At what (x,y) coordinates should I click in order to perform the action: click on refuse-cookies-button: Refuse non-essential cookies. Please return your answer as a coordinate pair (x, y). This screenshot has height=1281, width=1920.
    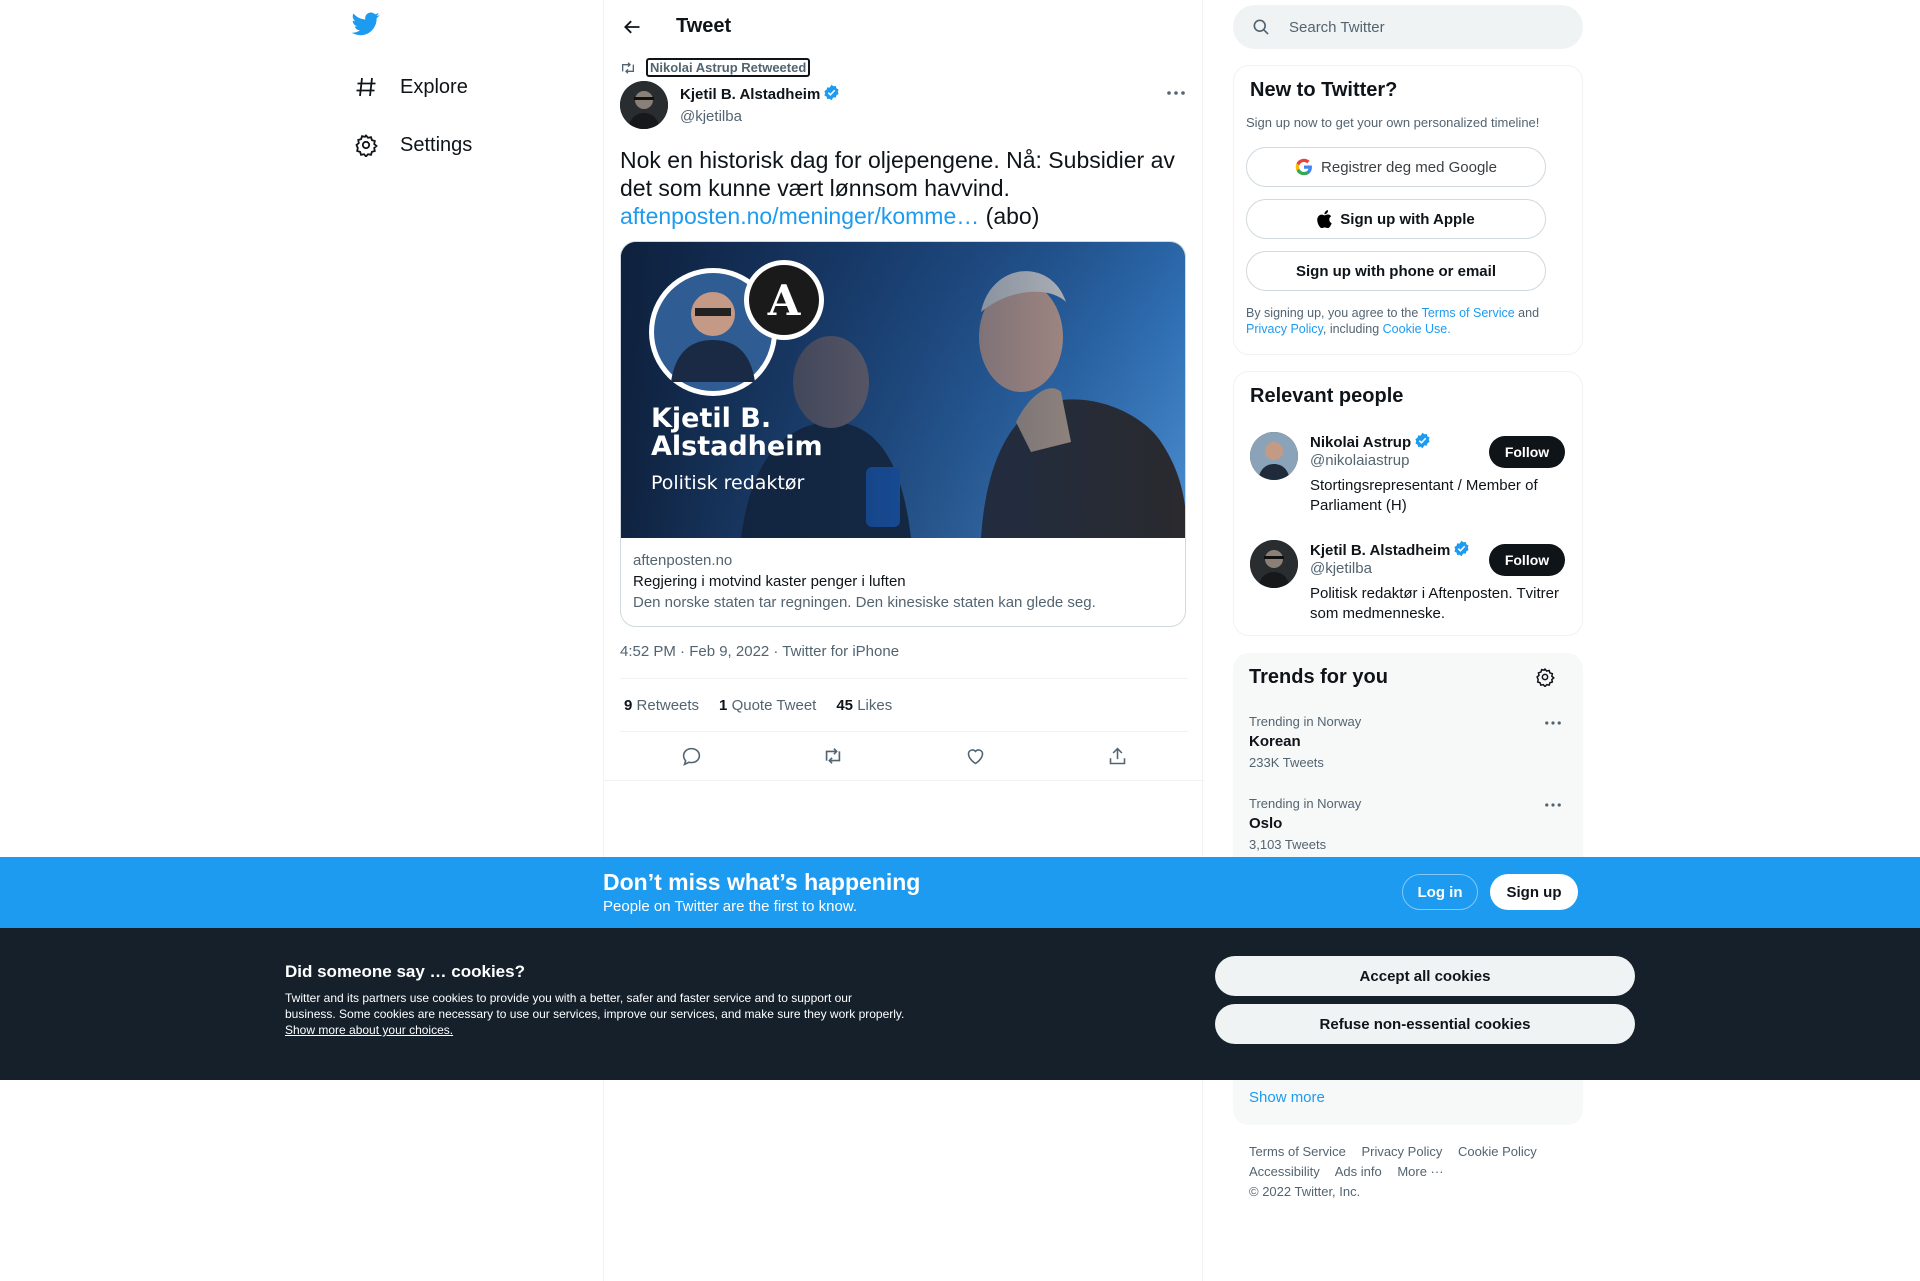
    Looking at the image, I should click on (1425, 1024).